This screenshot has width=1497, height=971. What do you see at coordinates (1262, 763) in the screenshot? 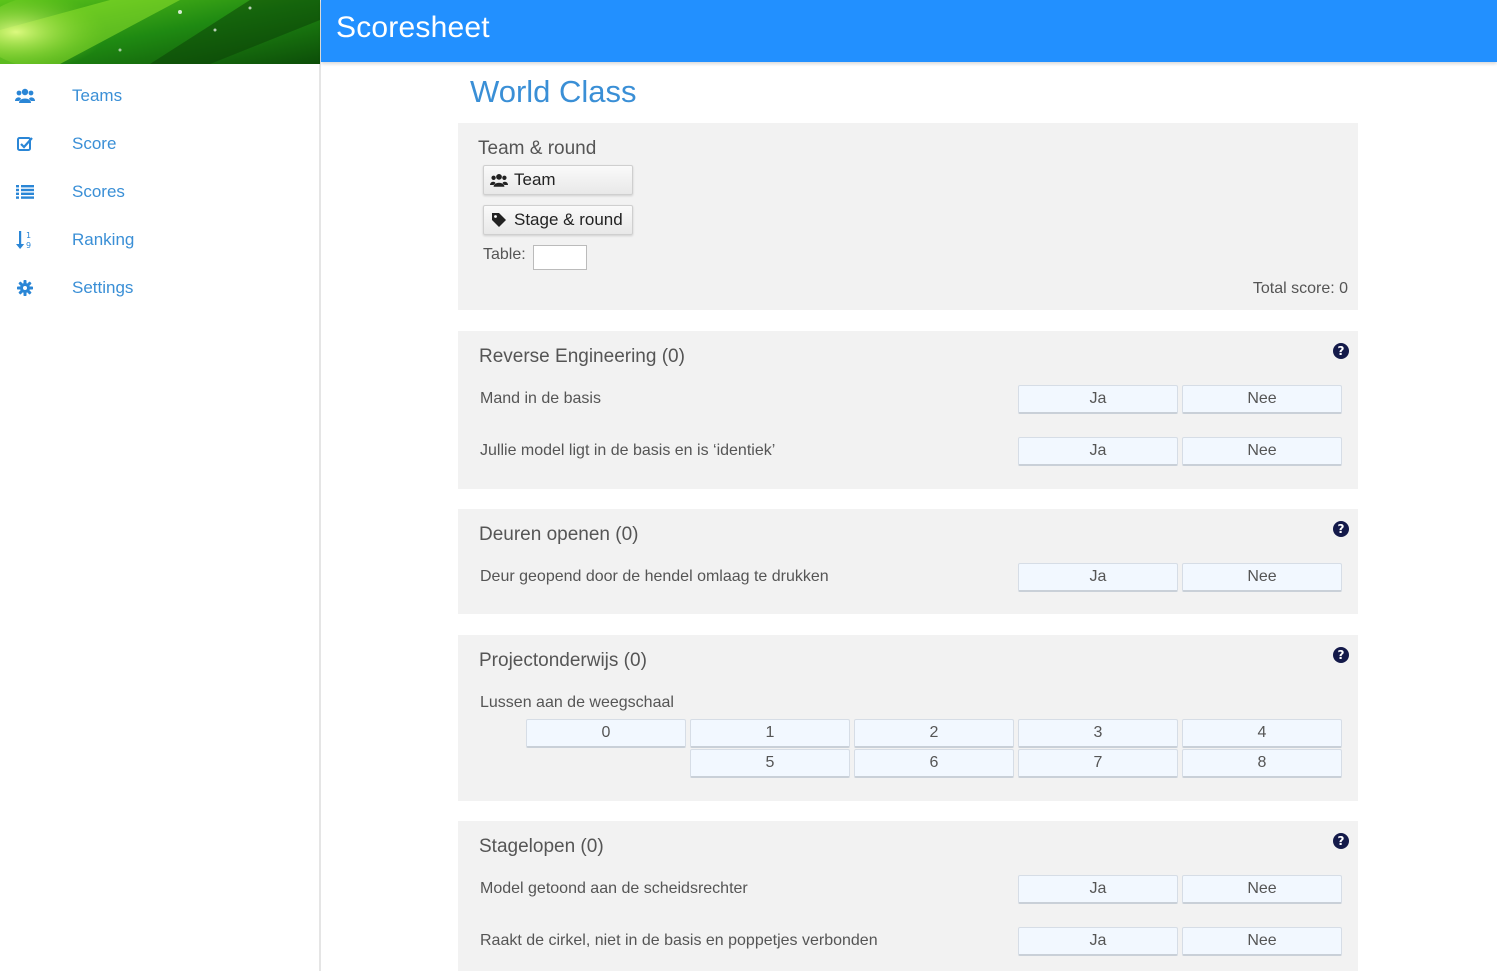
I see `option-8-button: 8` at bounding box center [1262, 763].